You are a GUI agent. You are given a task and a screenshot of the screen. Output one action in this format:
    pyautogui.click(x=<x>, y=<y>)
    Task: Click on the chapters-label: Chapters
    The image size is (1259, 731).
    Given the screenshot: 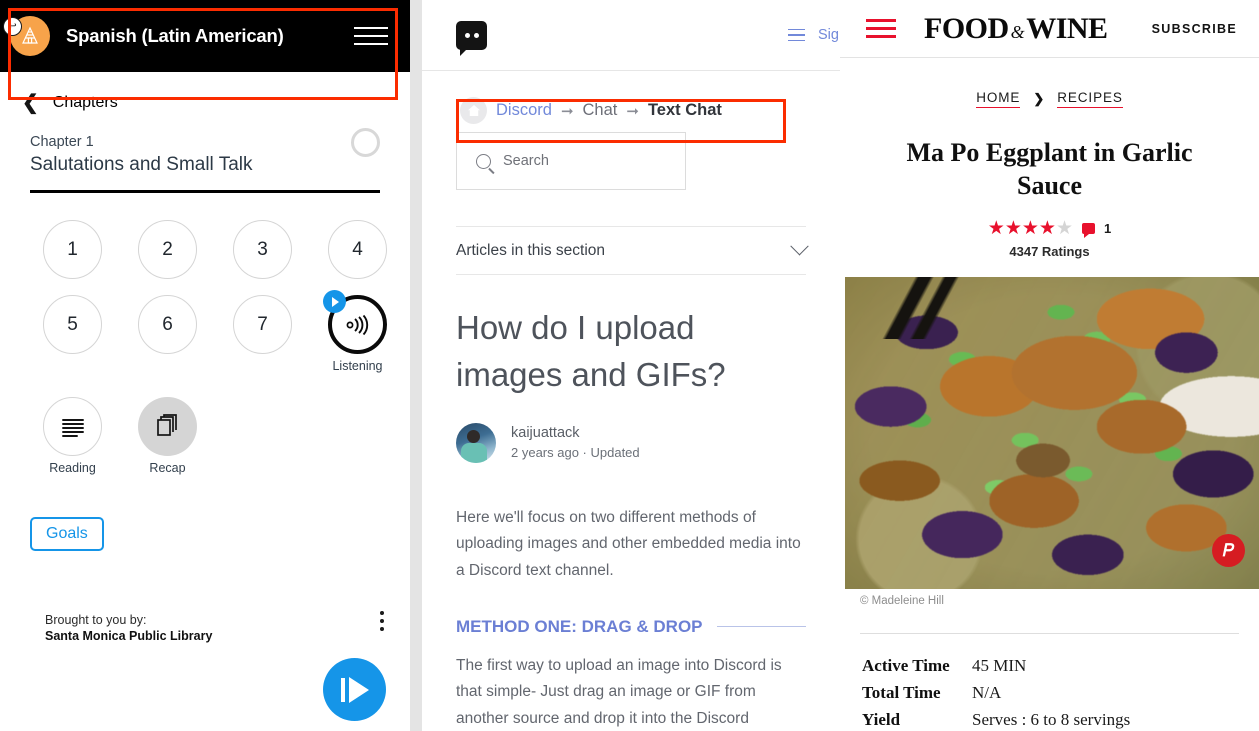 What is the action you would take?
    pyautogui.click(x=85, y=102)
    